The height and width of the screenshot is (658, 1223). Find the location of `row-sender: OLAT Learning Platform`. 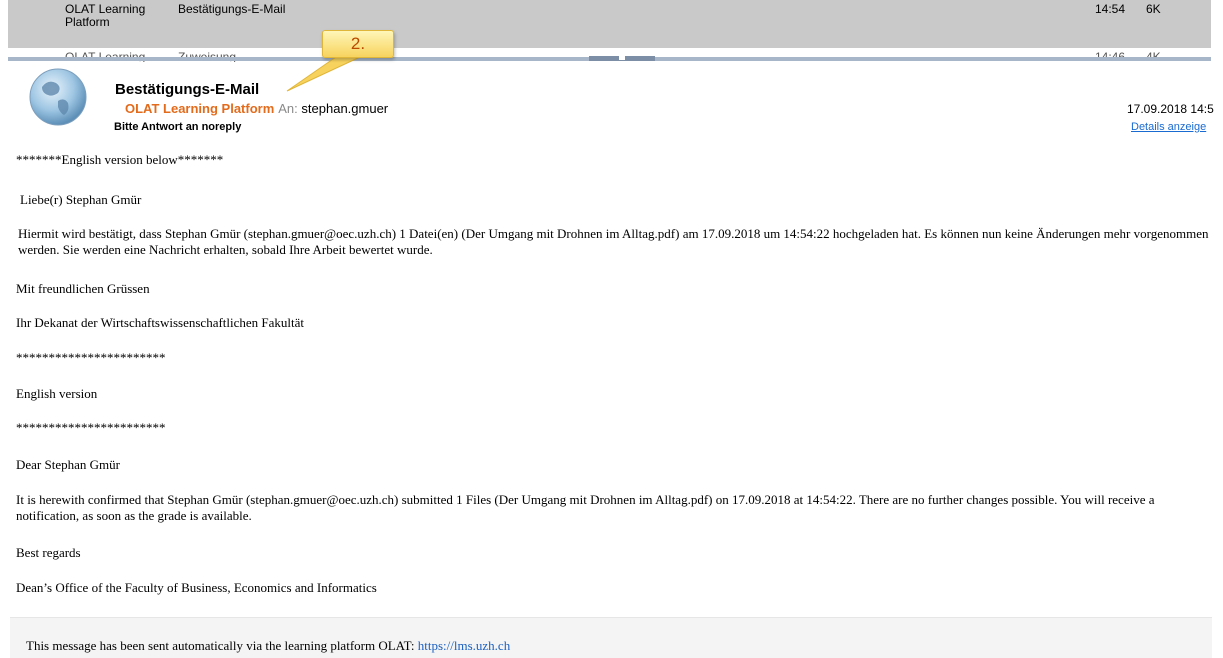

row-sender: OLAT Learning Platform is located at coordinates (105, 15).